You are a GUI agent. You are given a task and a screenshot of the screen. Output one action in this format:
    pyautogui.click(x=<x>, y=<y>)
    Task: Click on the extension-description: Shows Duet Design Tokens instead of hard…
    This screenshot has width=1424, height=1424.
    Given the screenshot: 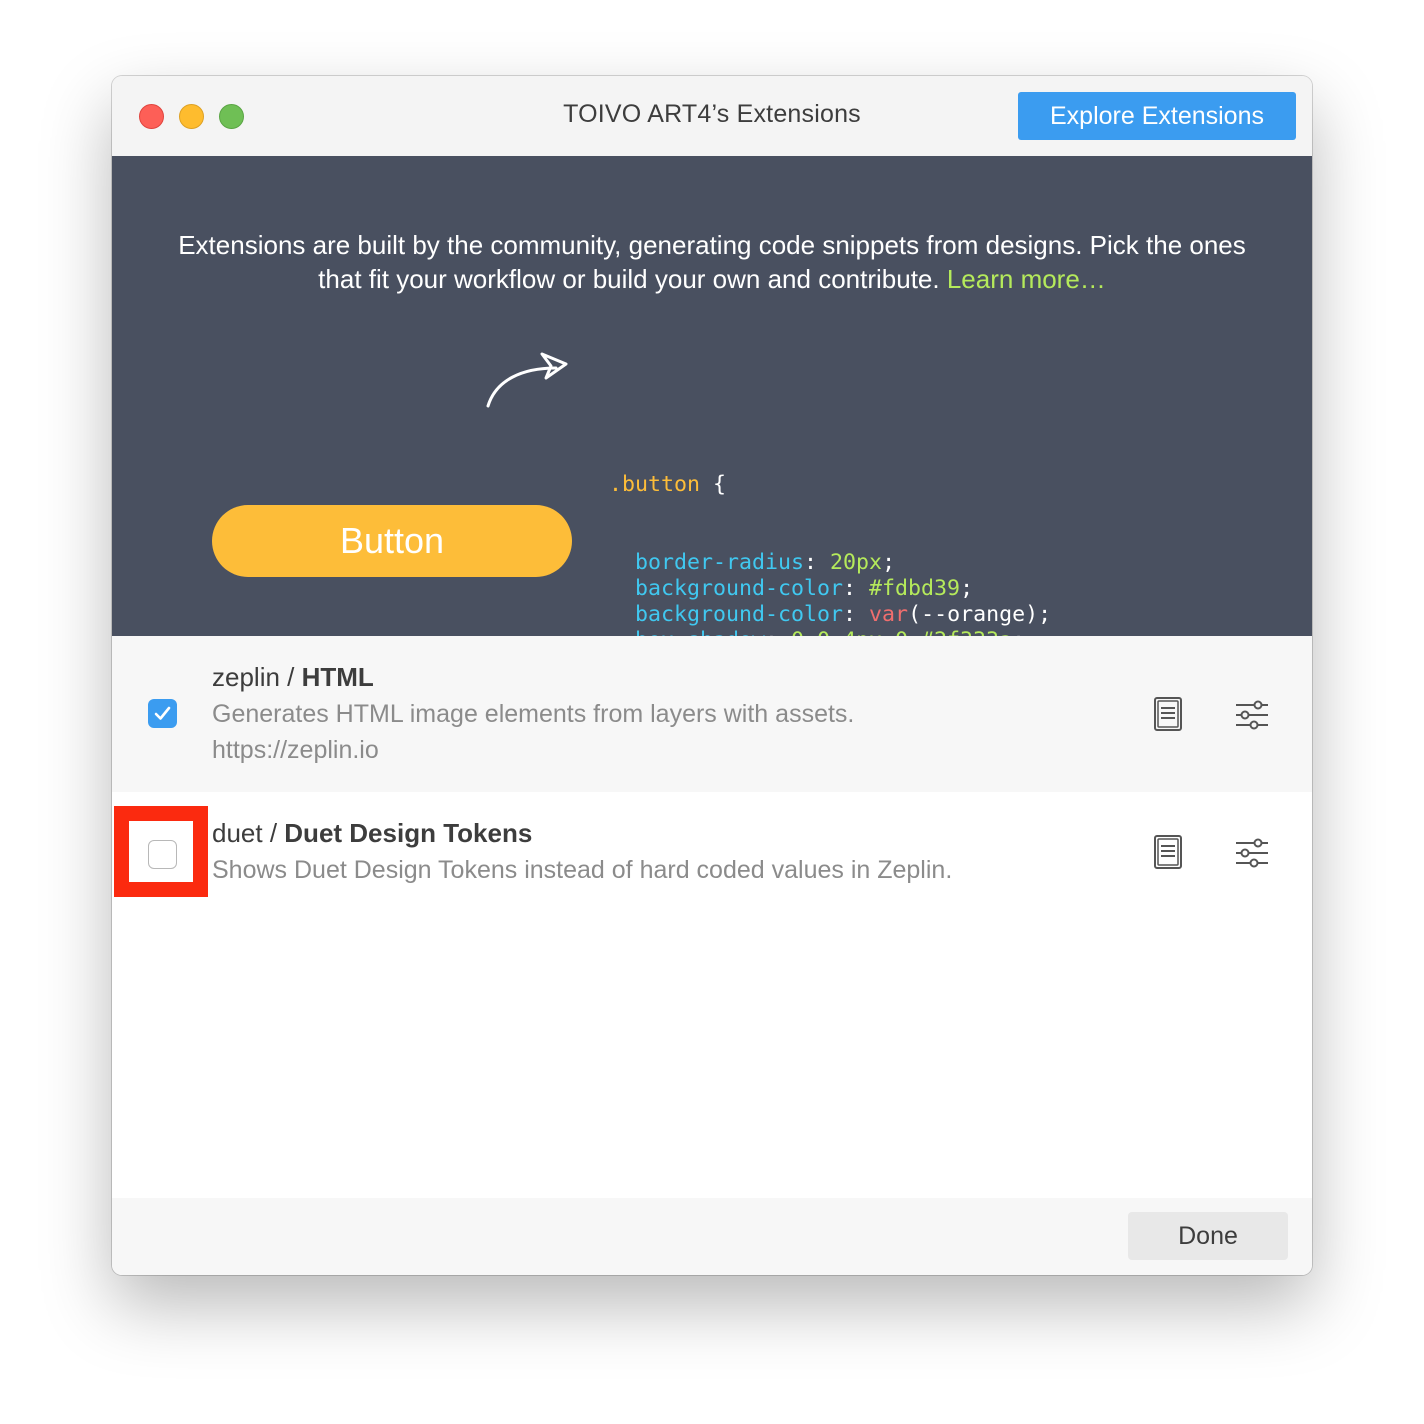 What is the action you would take?
    pyautogui.click(x=582, y=870)
    